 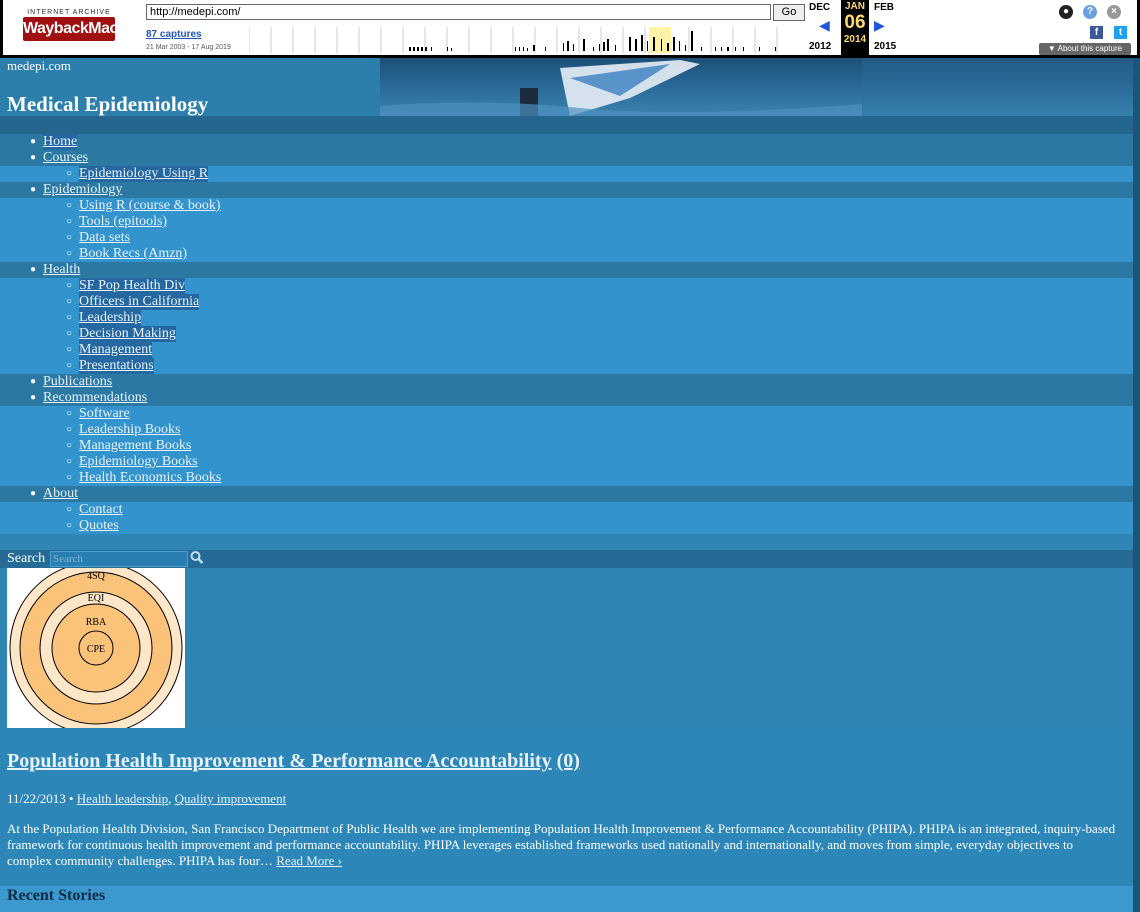 I want to click on nav-link: Decision Making, so click(x=127, y=334).